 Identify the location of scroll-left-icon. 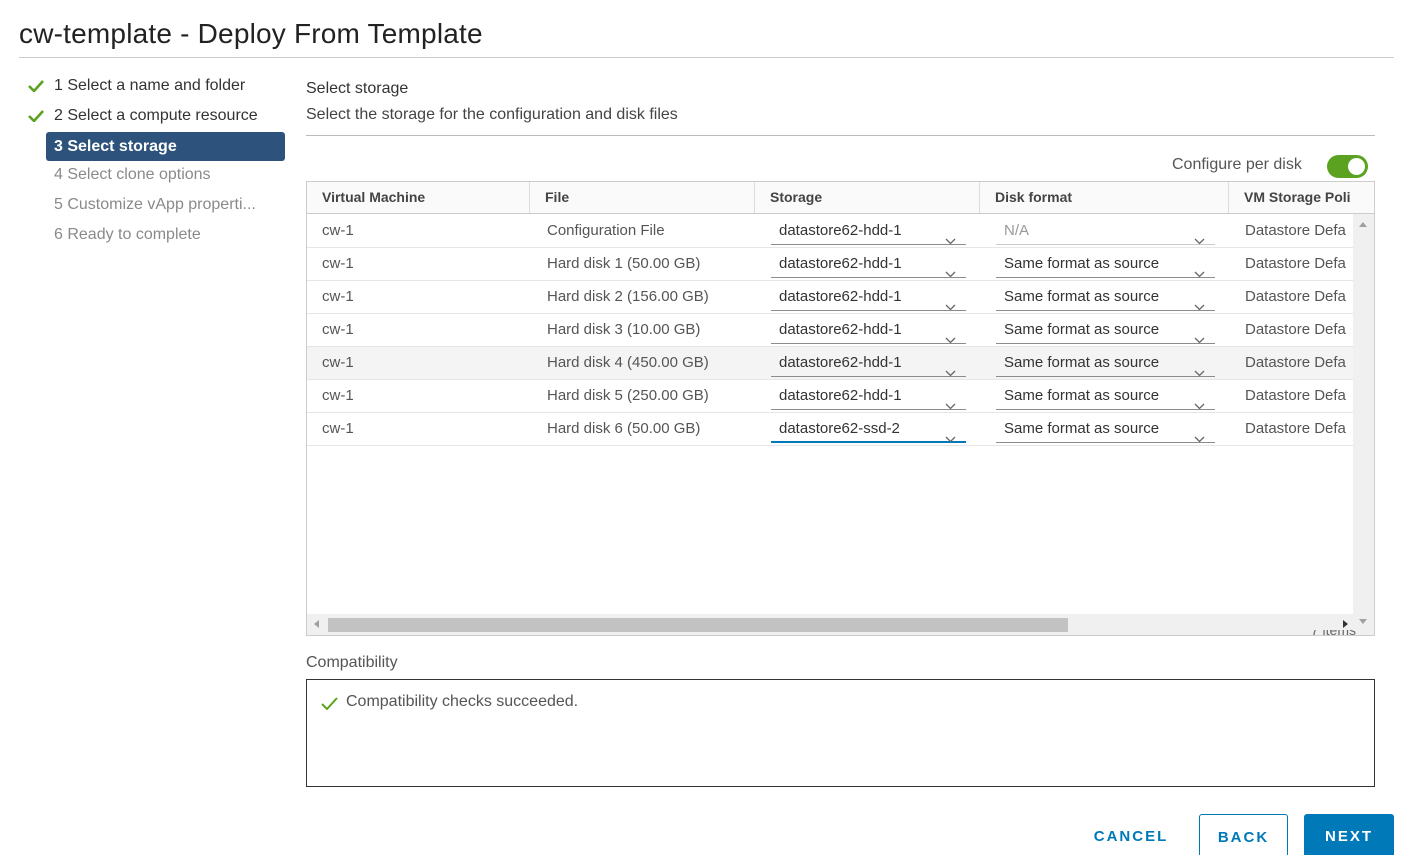
(316, 624).